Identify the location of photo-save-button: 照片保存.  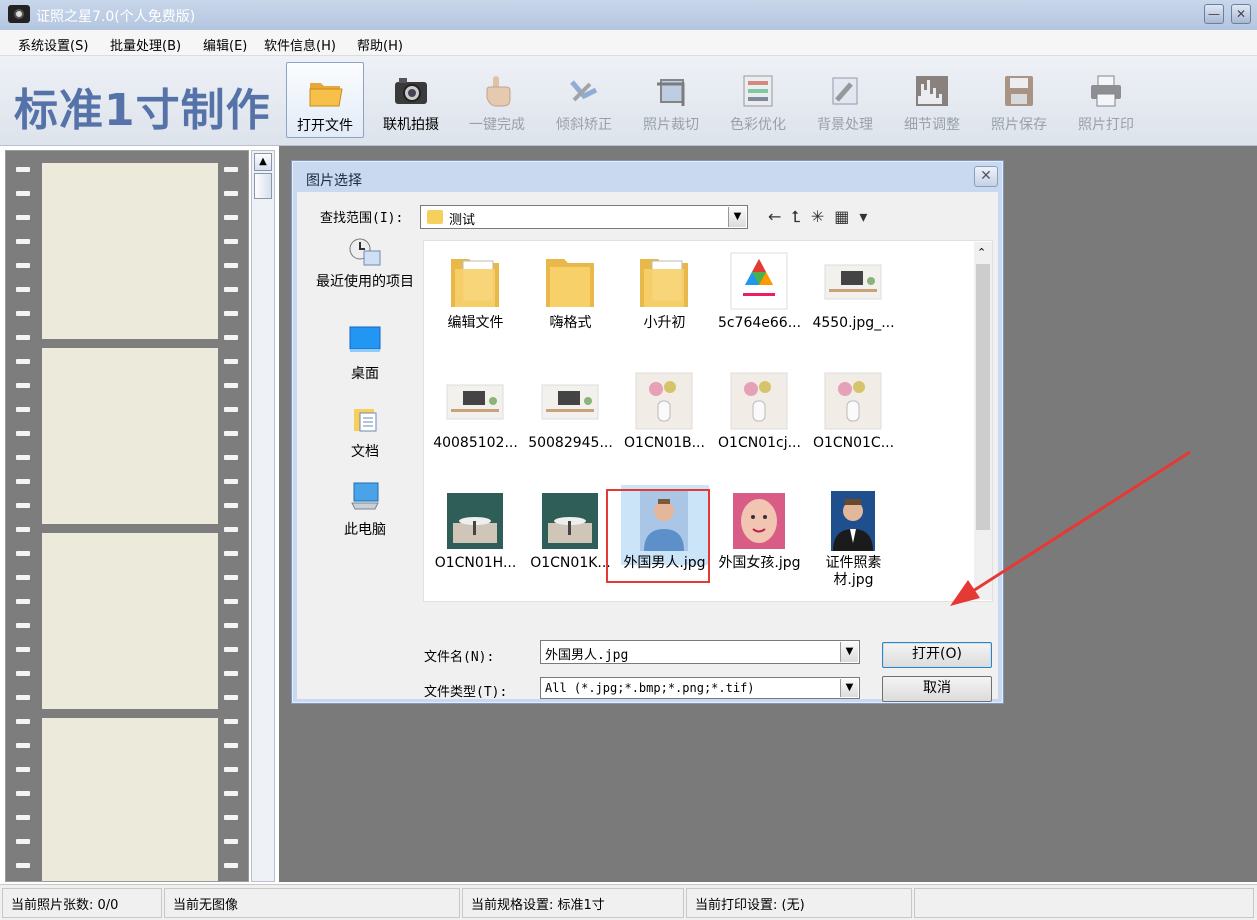
(1019, 100).